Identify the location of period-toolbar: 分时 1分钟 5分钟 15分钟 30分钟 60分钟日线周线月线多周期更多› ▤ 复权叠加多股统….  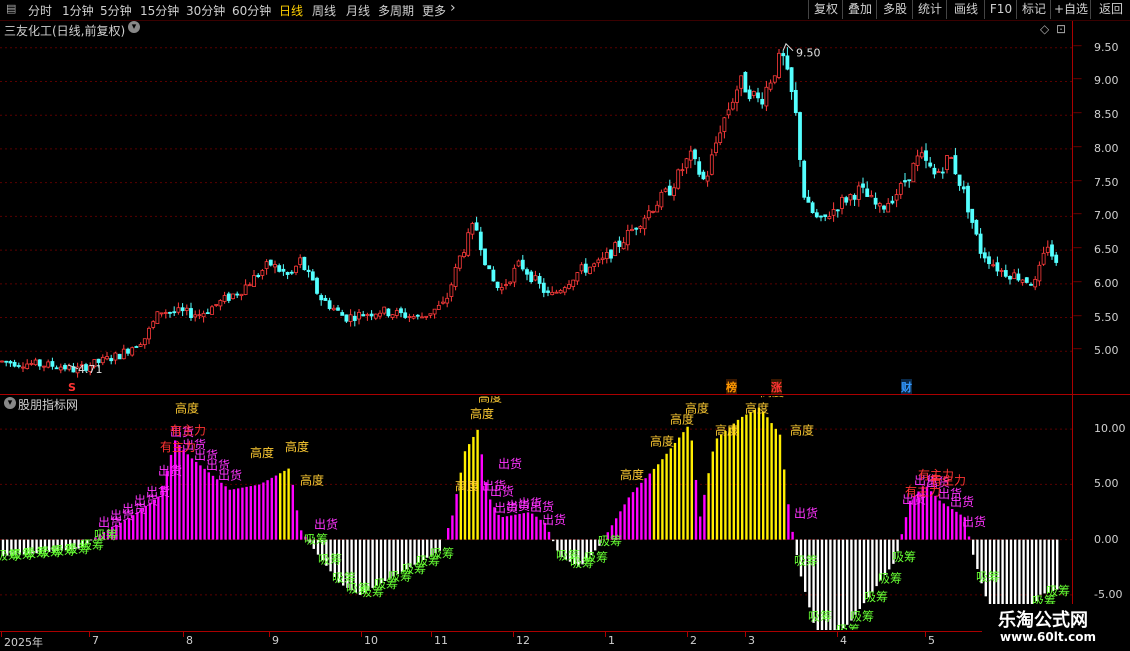
(565, 10).